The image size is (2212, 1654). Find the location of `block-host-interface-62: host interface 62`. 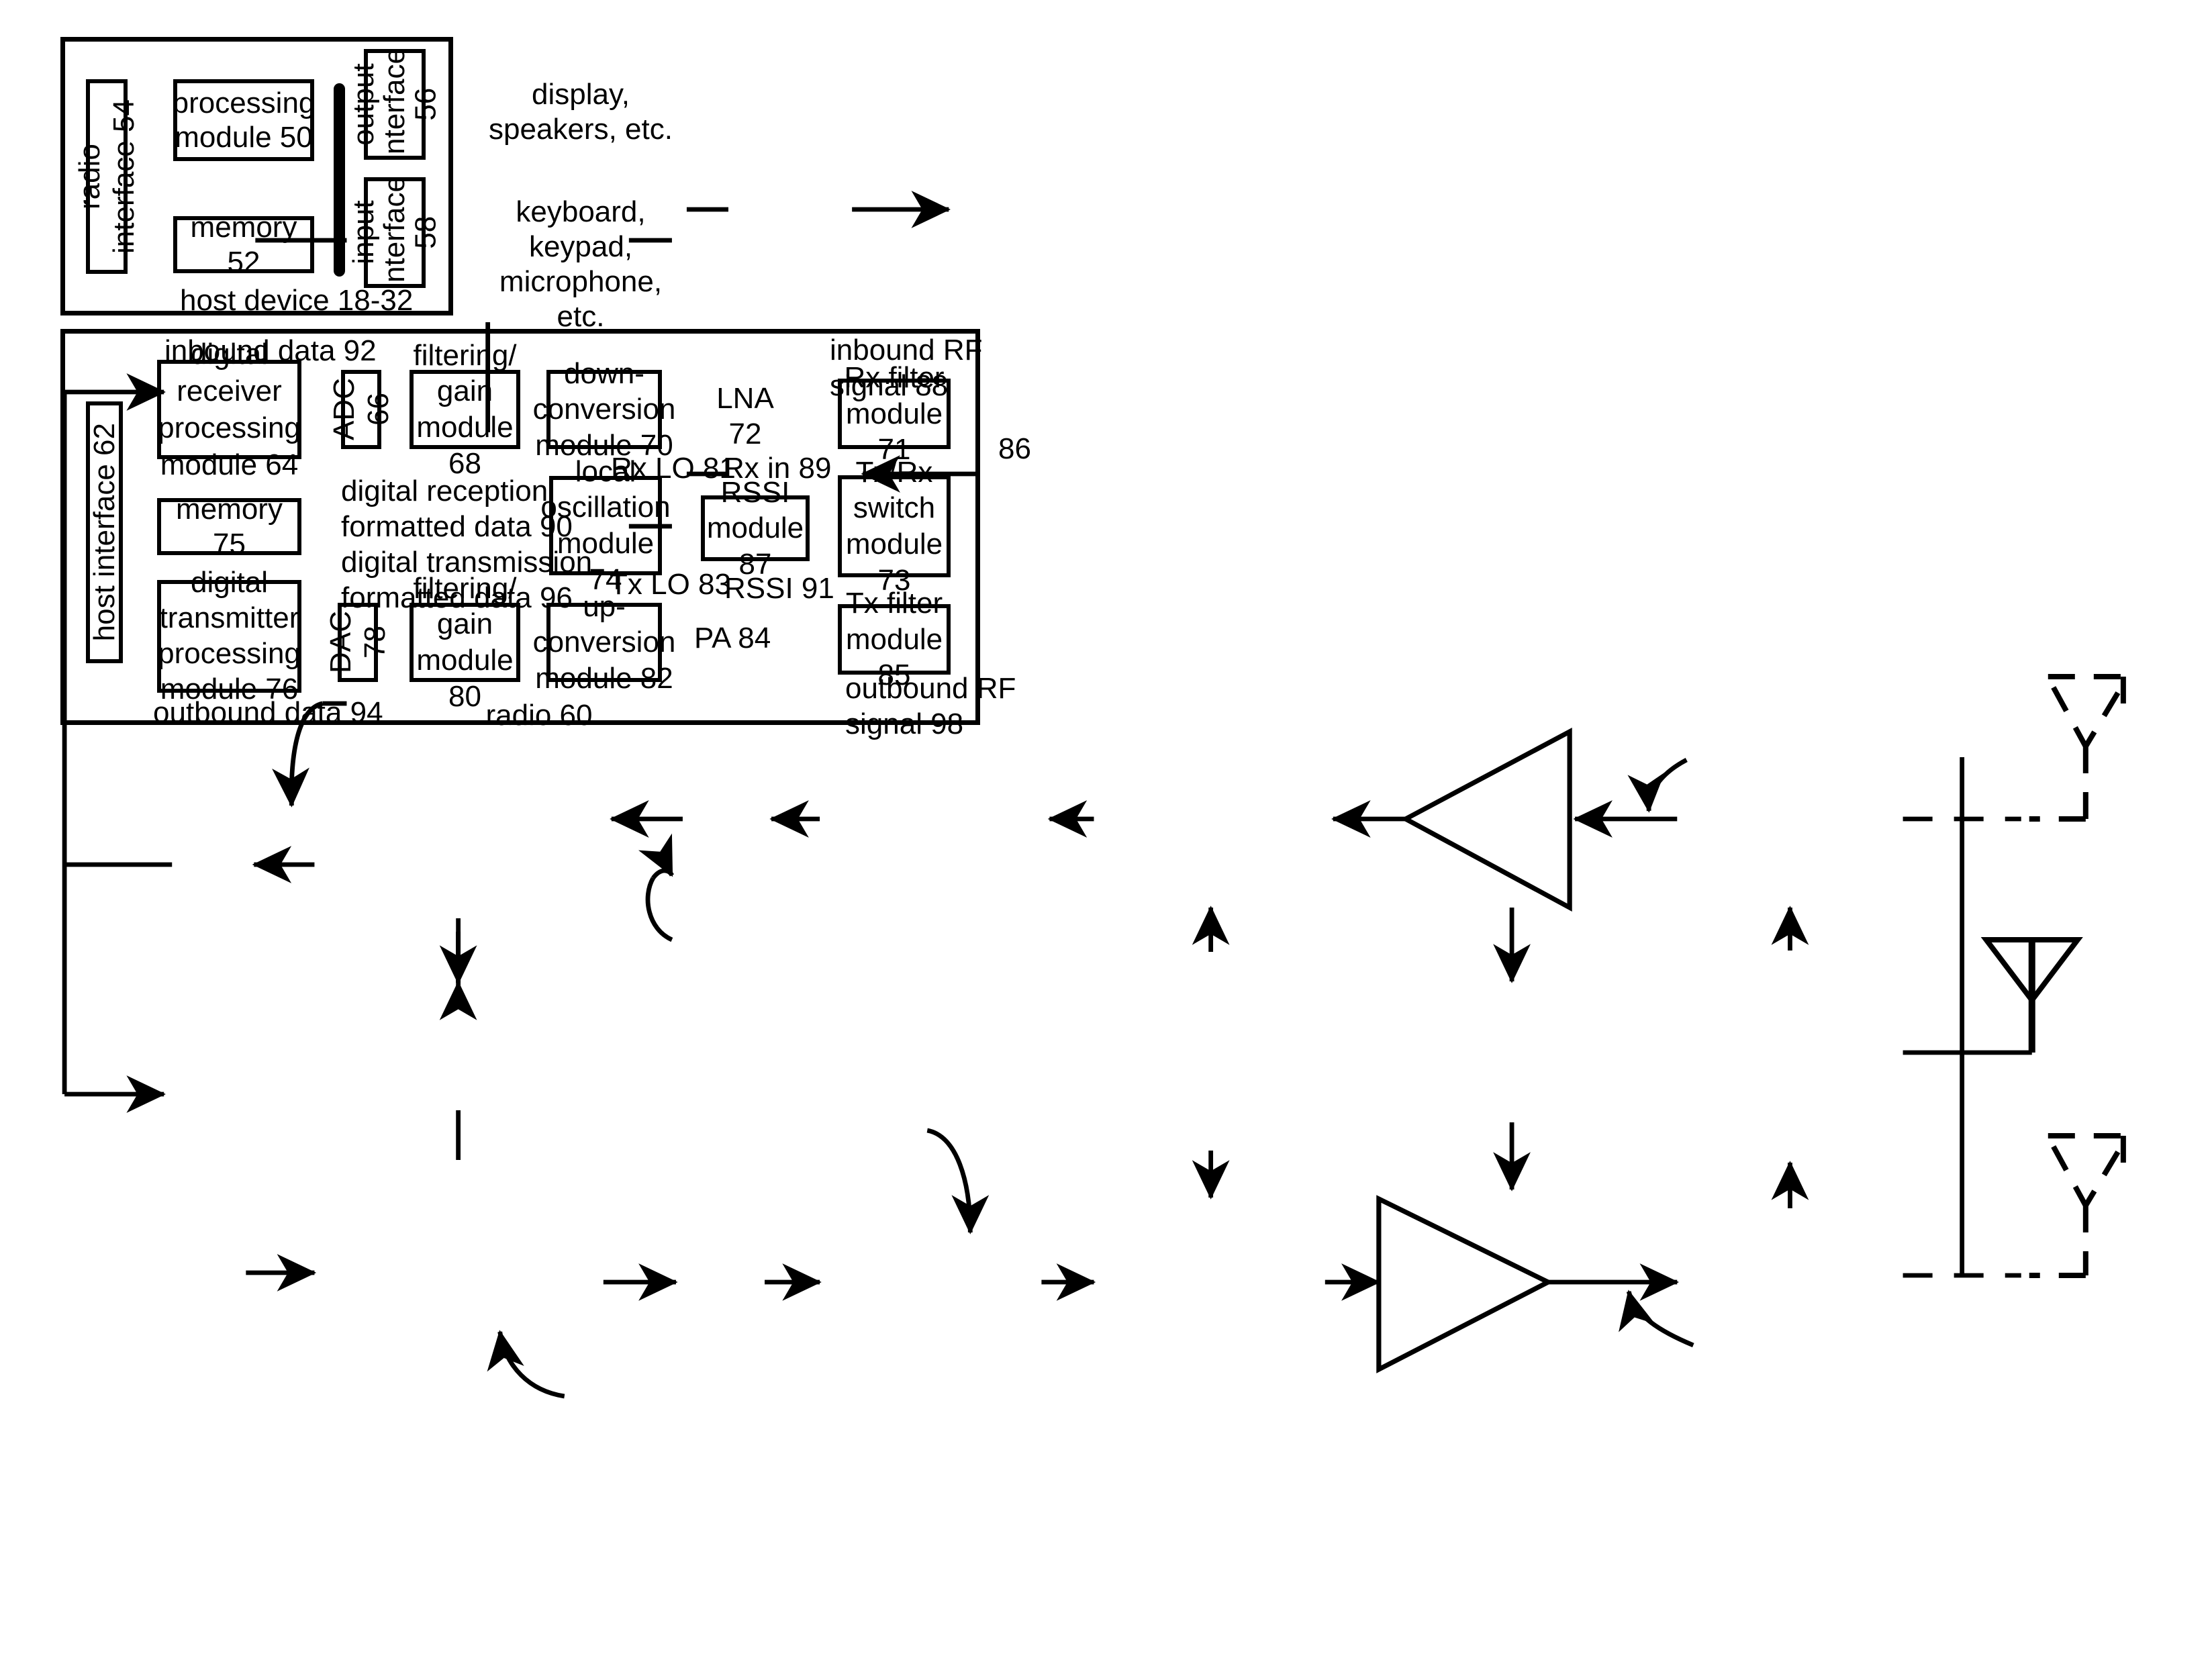

block-host-interface-62: host interface 62 is located at coordinates (105, 532).